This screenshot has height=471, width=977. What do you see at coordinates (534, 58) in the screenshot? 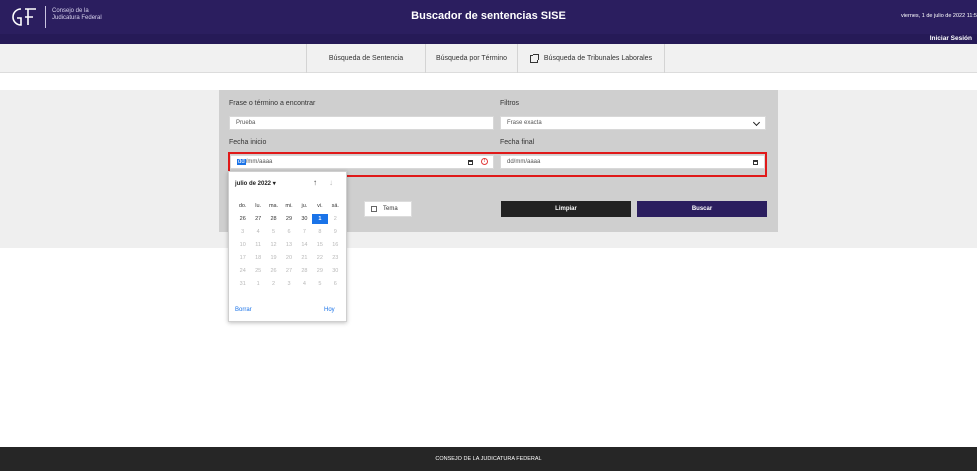
I see `external-link-icon` at bounding box center [534, 58].